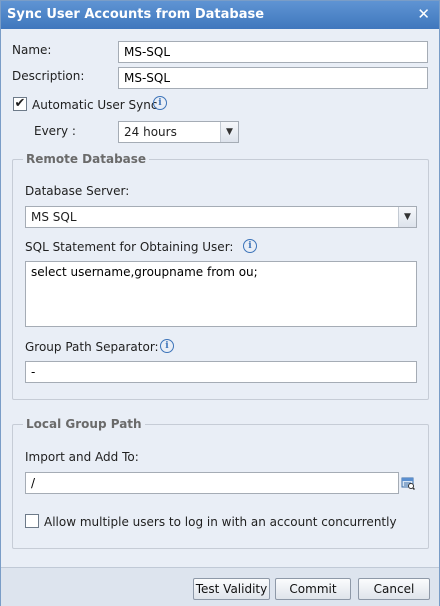 The height and width of the screenshot is (606, 440). Describe the element at coordinates (84, 424) in the screenshot. I see `local-group-path-legend: Local Group Path` at that location.